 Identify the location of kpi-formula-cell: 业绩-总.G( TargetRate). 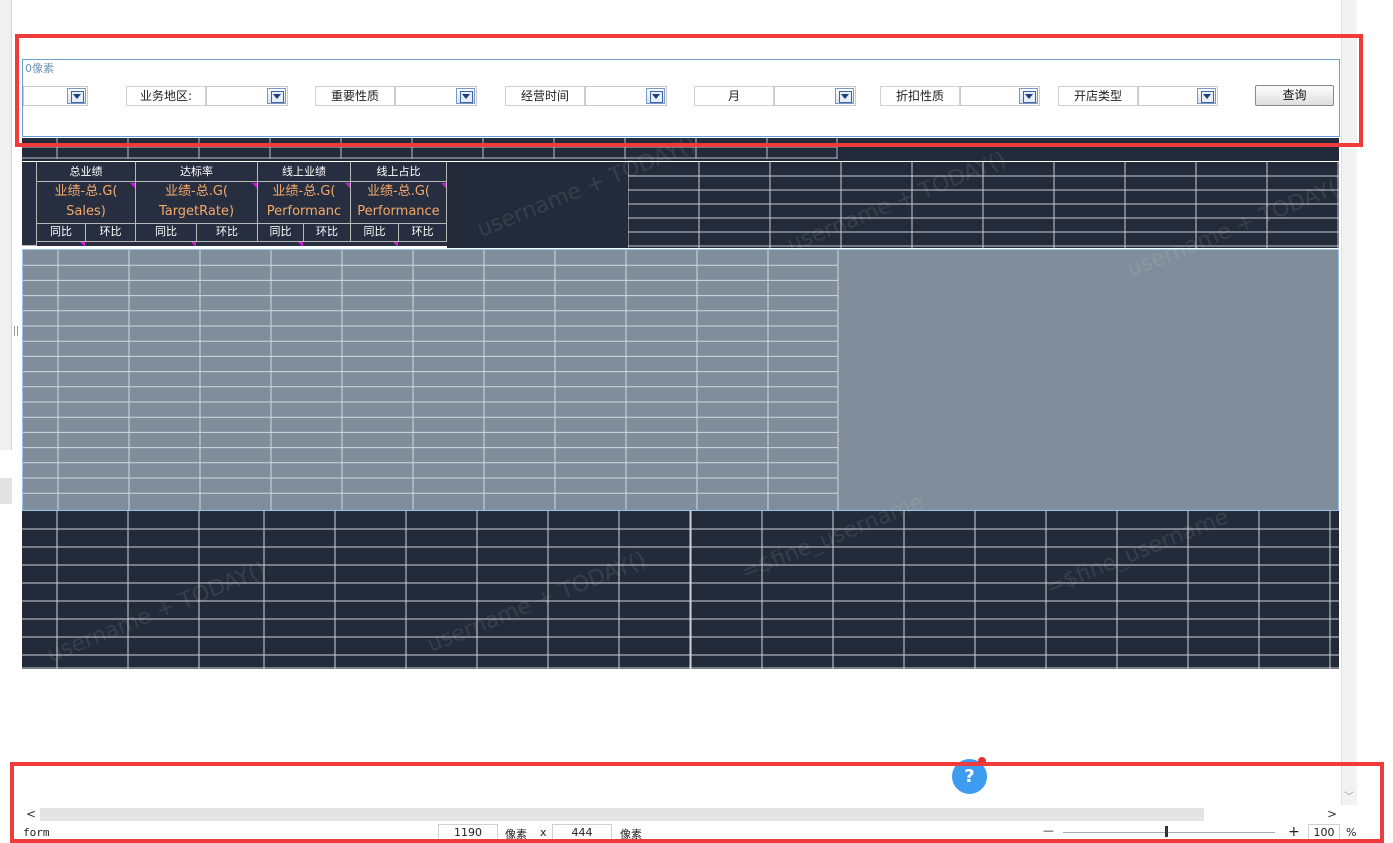
(197, 203).